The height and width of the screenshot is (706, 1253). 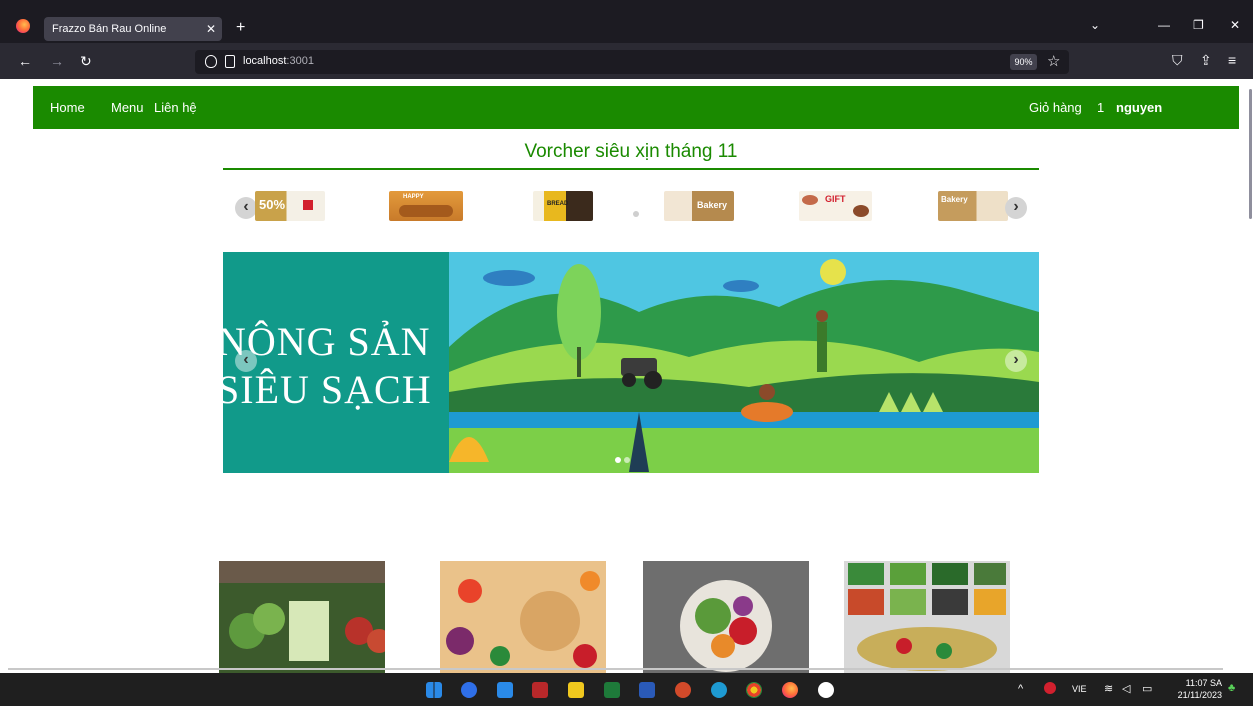 I want to click on excel-icon, so click(x=612, y=690).